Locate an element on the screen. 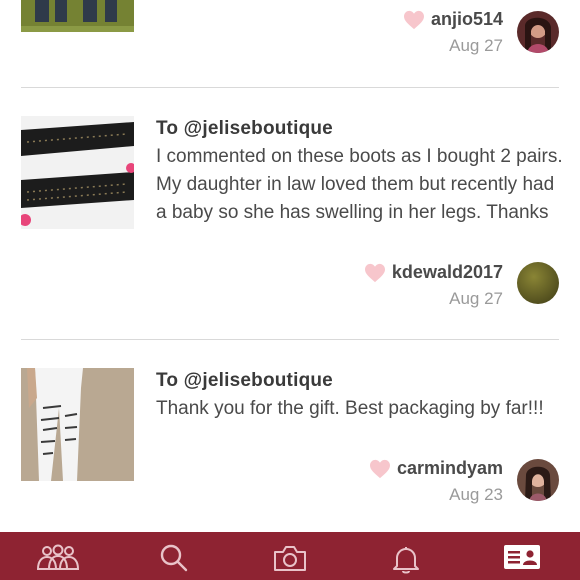 Image resolution: width=580 pixels, height=580 pixels. item-meta: anjio514 Aug 27 is located at coordinates (453, 32).